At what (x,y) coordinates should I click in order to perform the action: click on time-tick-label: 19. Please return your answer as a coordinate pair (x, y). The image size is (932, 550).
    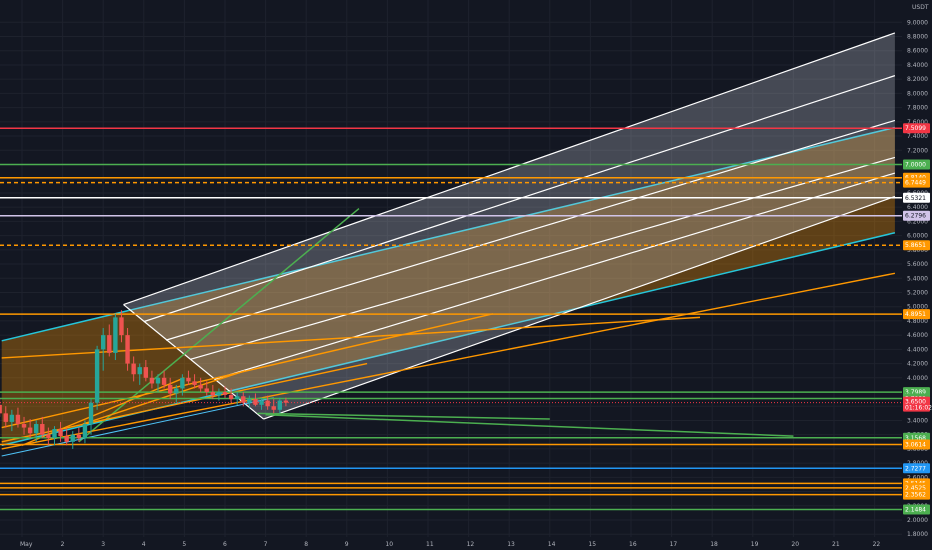
    Looking at the image, I should click on (755, 544).